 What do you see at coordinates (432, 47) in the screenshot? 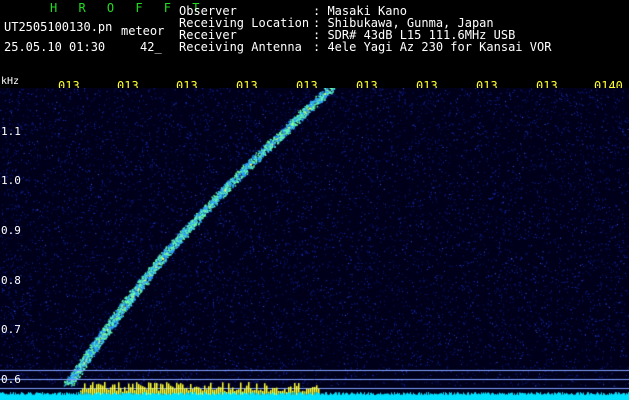
I see `antenna-value: : 4ele Yagi Az 230 for Kansai VOR` at bounding box center [432, 47].